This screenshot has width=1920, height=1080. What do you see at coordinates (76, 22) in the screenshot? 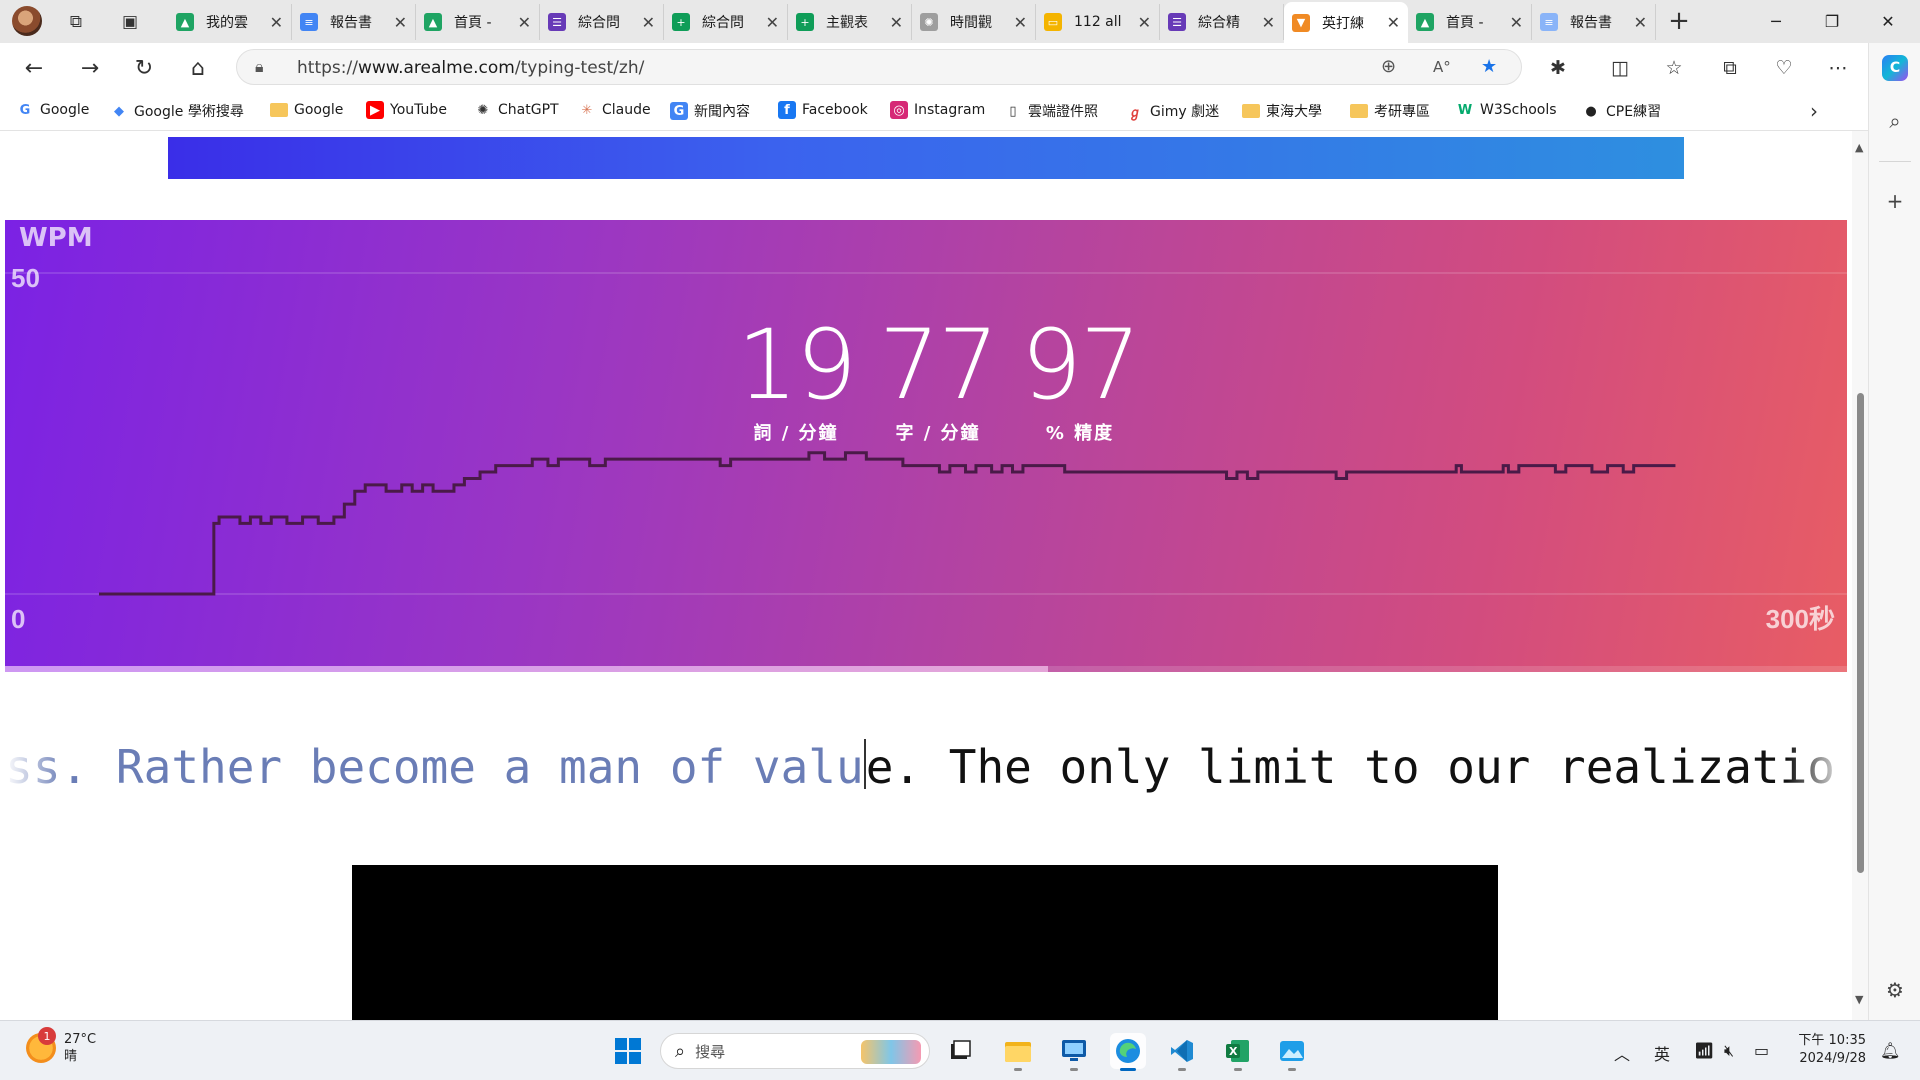
I see `workspaces-icon: ⧉` at bounding box center [76, 22].